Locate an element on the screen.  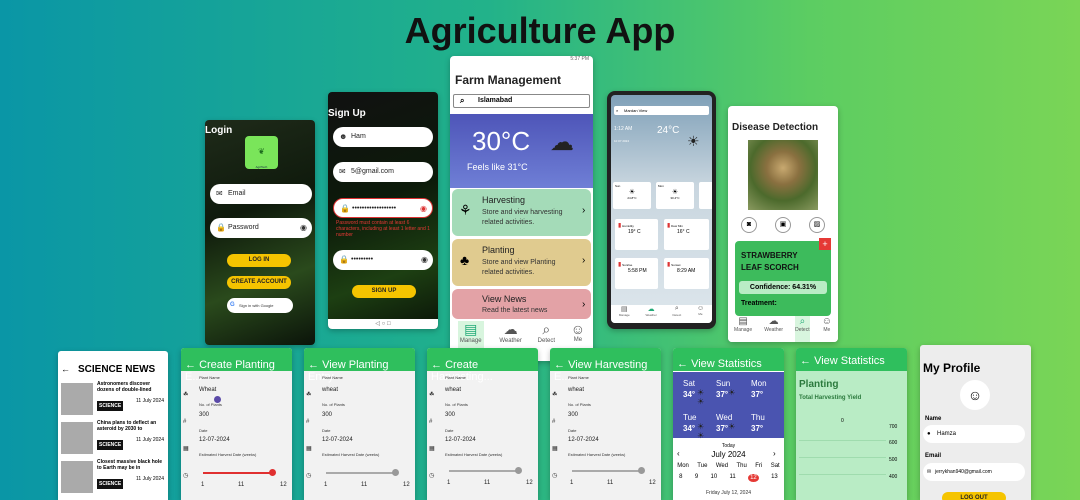
logout-button: LOG OUT is located at coordinates (974, 496).